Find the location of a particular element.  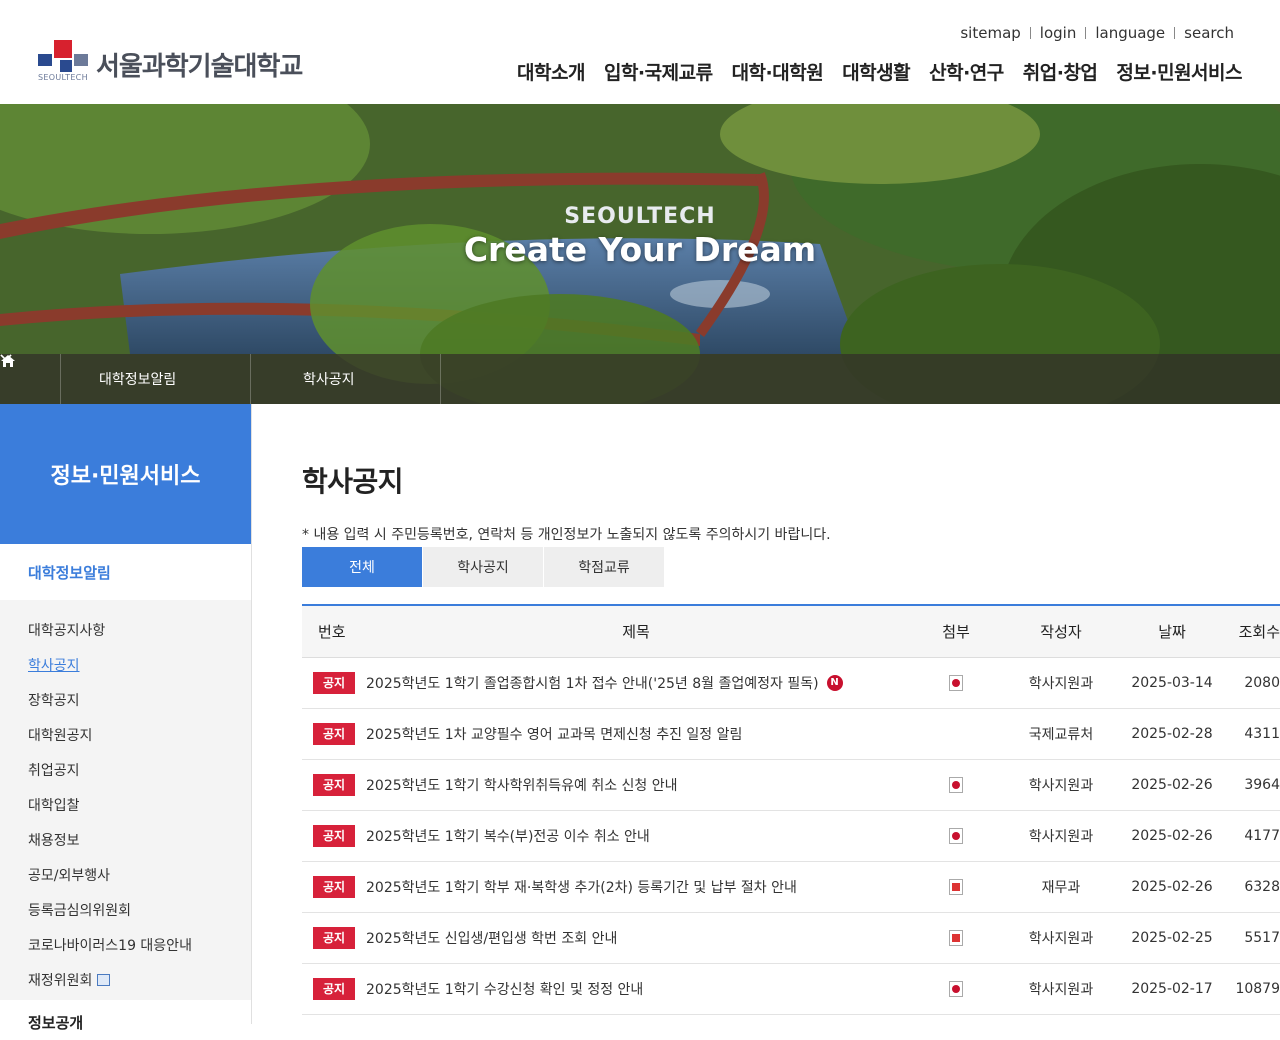

utility-menu: sitemap login language search is located at coordinates (1092, 33).